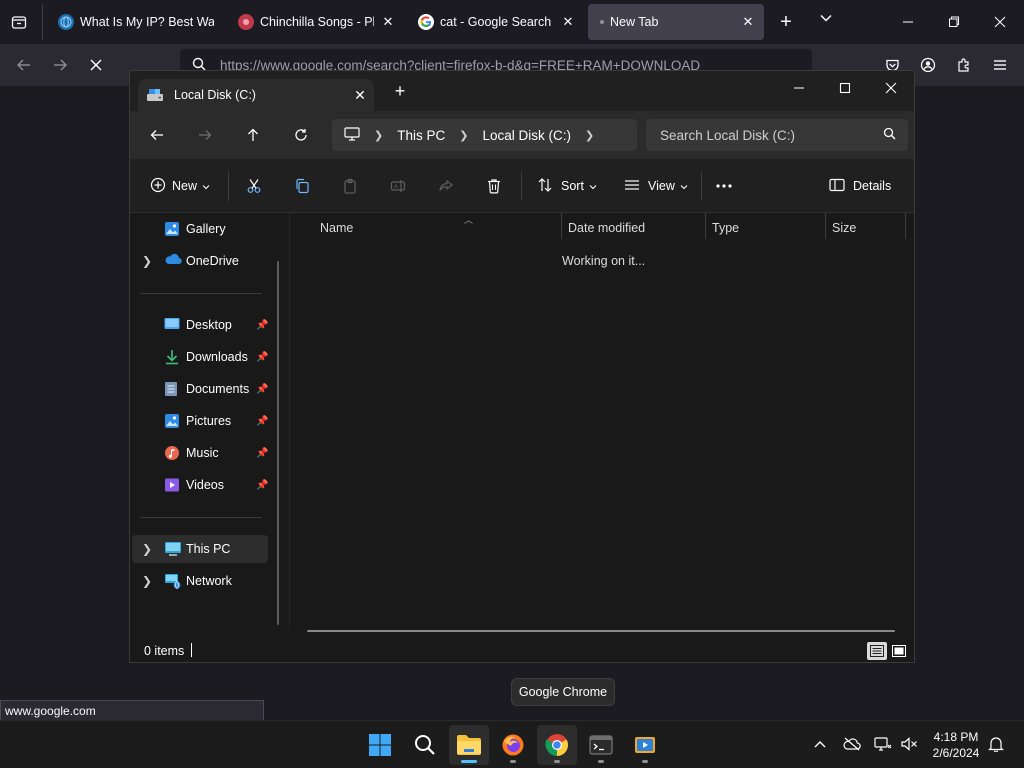  What do you see at coordinates (173, 549) in the screenshot?
I see `this-pc-icon` at bounding box center [173, 549].